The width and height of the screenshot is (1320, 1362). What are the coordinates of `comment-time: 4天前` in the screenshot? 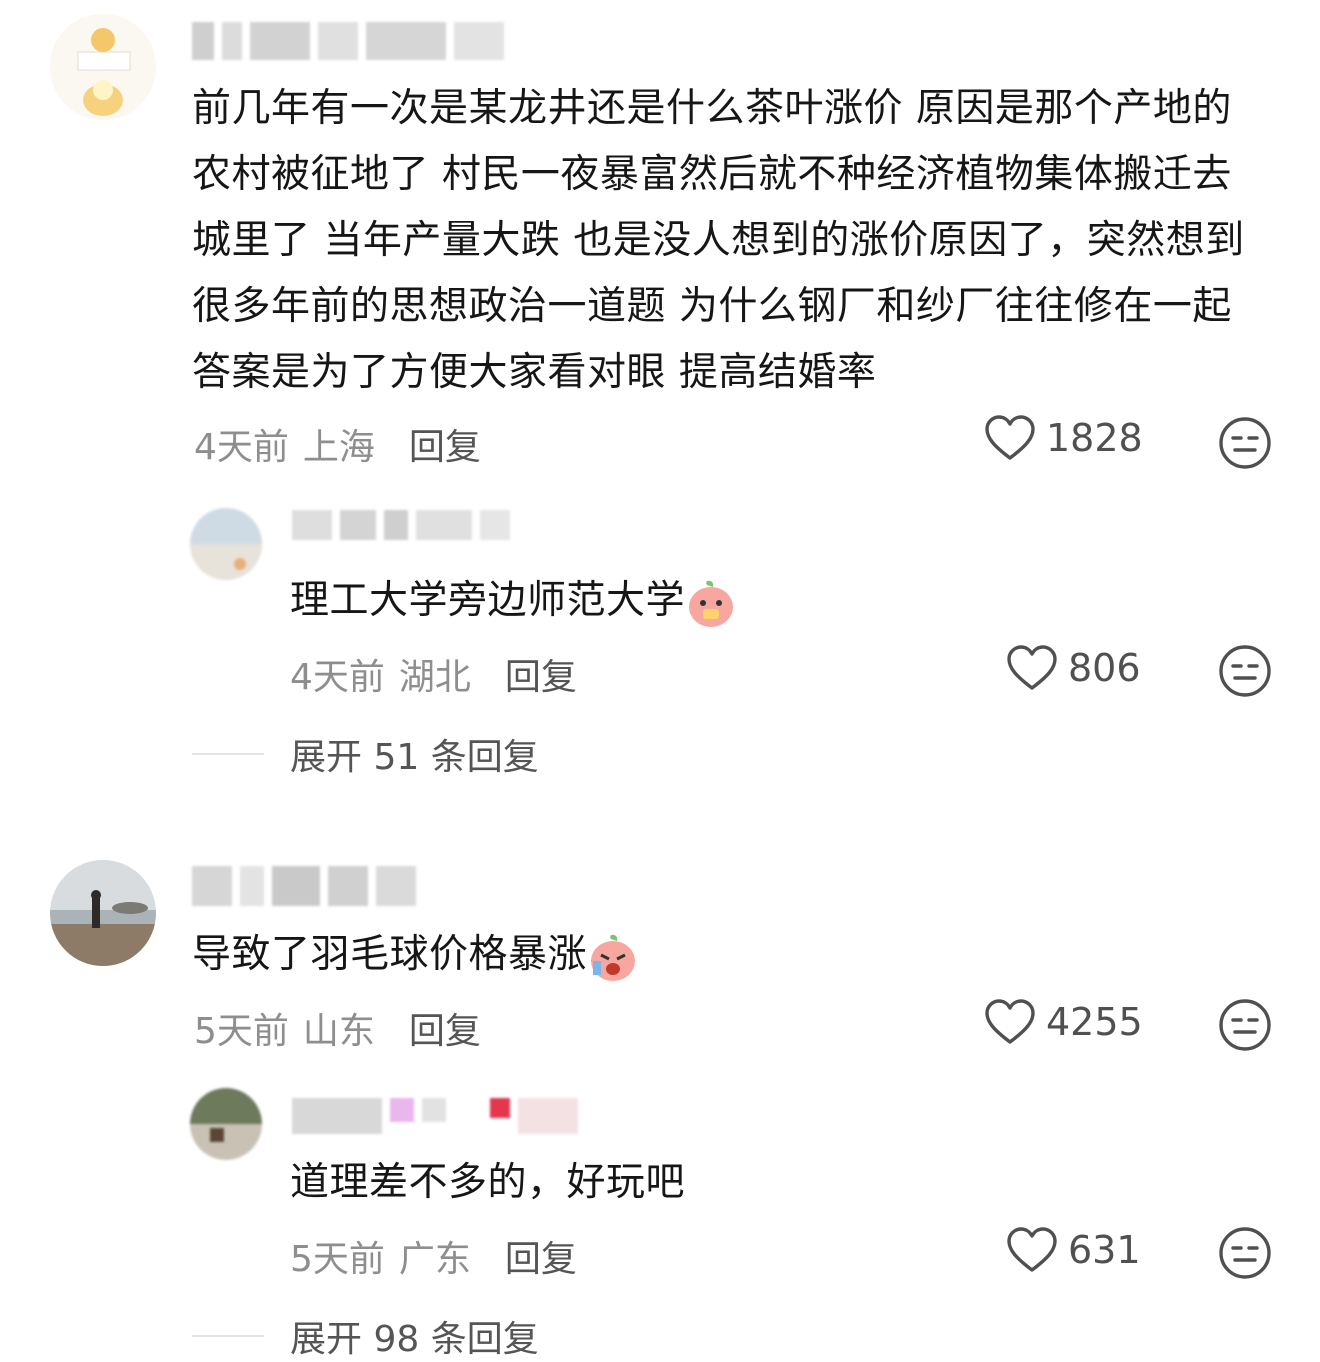 It's located at (241, 447).